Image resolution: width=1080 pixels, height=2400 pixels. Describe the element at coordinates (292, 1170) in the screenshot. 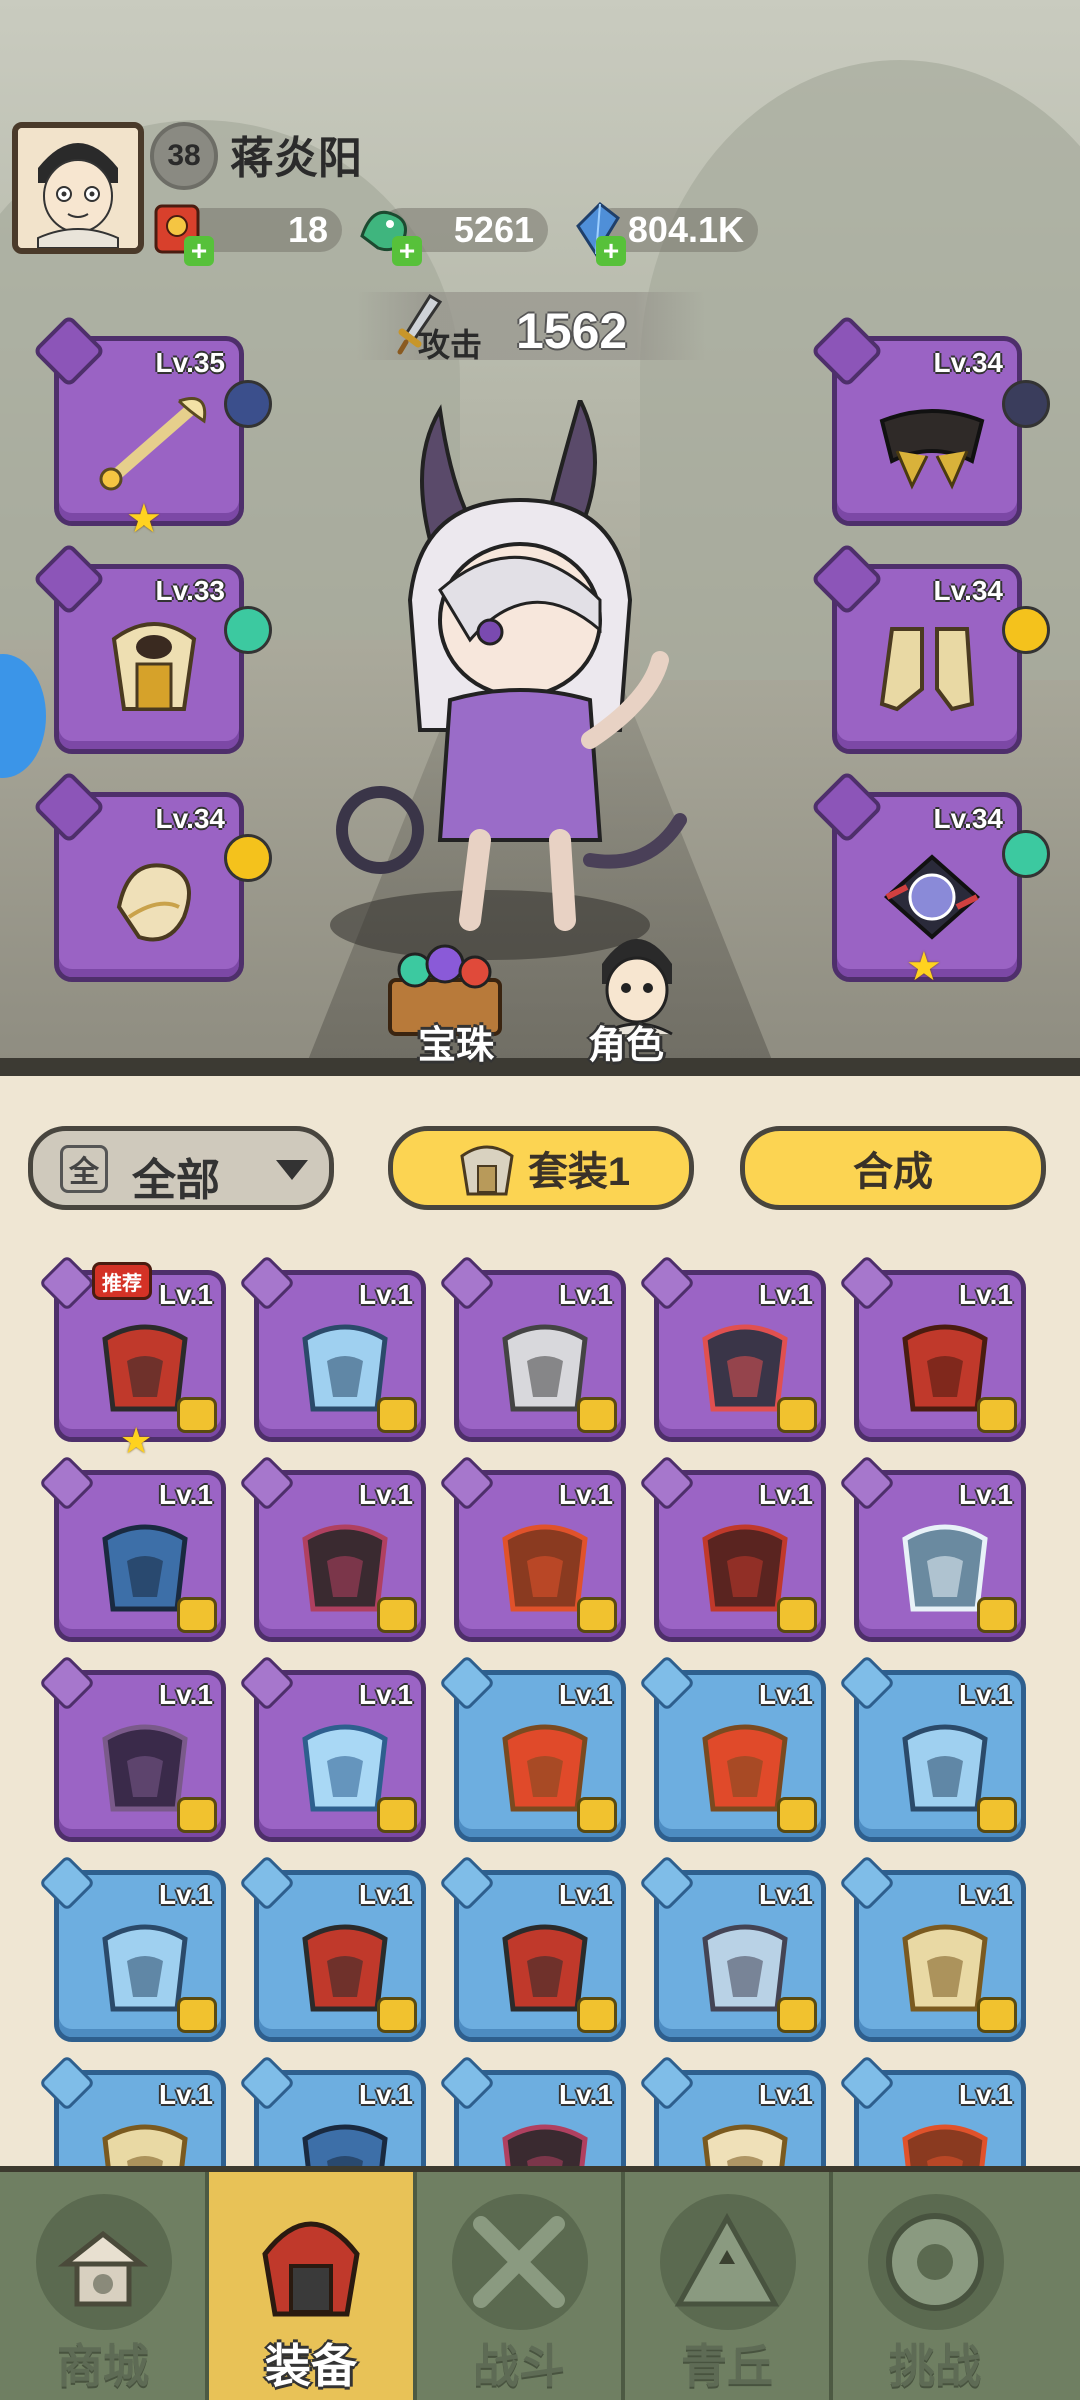

I see `chevron-down-icon` at that location.